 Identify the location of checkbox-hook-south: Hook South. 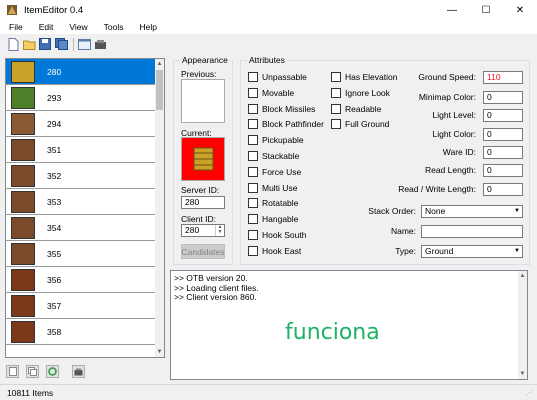
(277, 235).